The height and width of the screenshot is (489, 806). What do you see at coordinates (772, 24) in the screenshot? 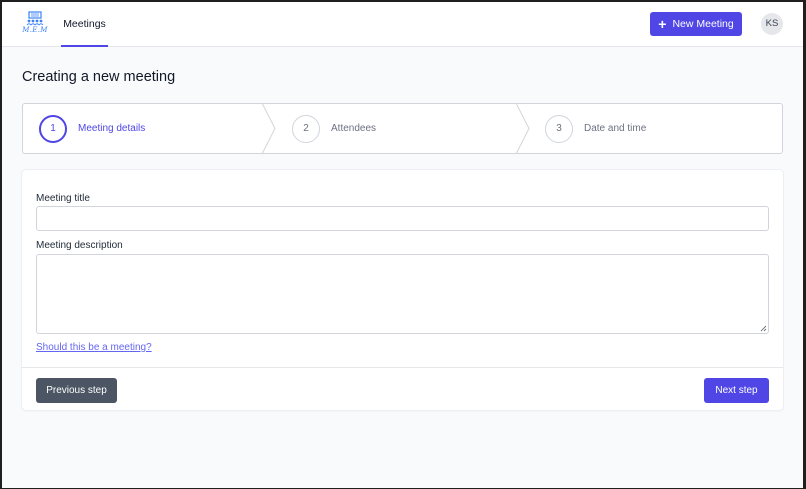
I see `user-avatar: KS` at bounding box center [772, 24].